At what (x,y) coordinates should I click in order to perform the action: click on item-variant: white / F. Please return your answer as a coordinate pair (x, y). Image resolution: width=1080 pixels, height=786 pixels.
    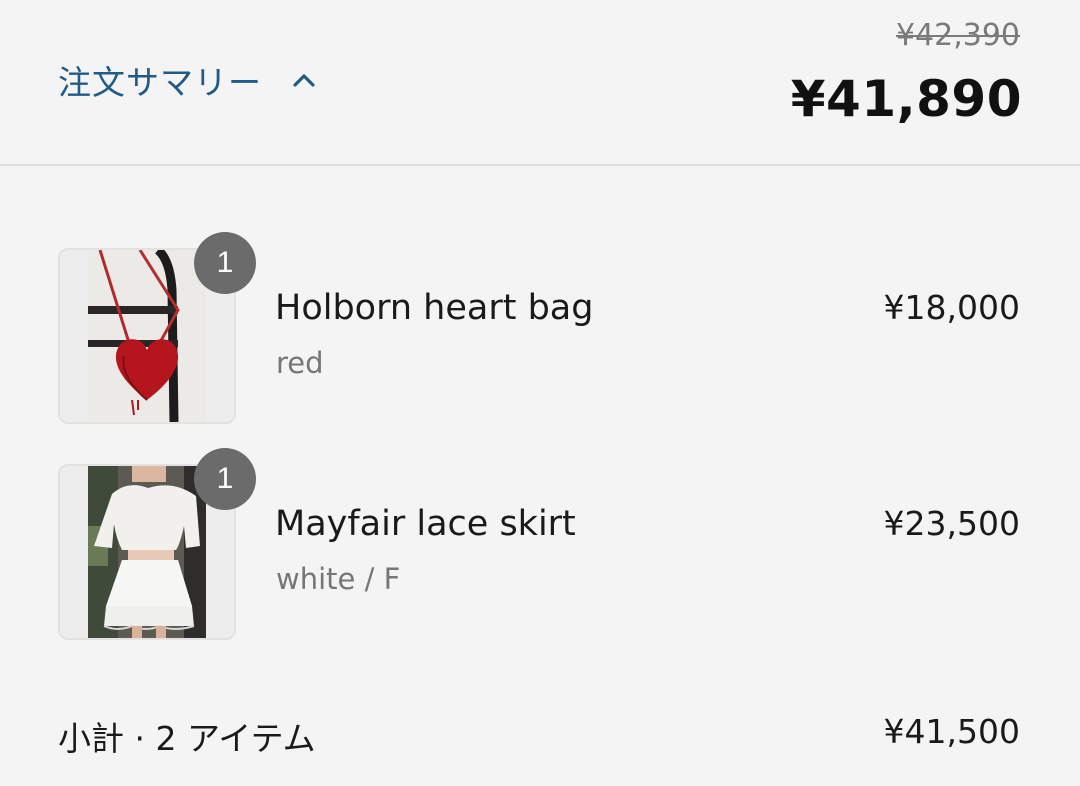
    Looking at the image, I should click on (338, 579).